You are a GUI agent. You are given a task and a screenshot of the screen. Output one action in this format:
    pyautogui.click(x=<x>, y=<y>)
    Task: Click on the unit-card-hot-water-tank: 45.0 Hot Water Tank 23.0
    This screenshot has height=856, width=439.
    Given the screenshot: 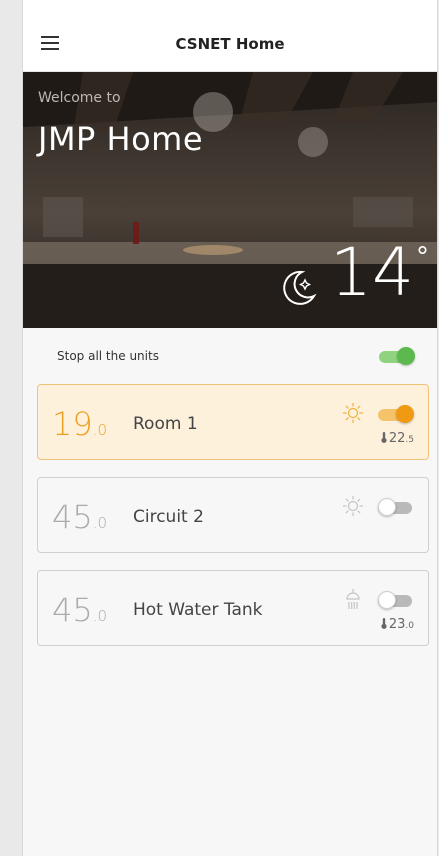 What is the action you would take?
    pyautogui.click(x=233, y=608)
    